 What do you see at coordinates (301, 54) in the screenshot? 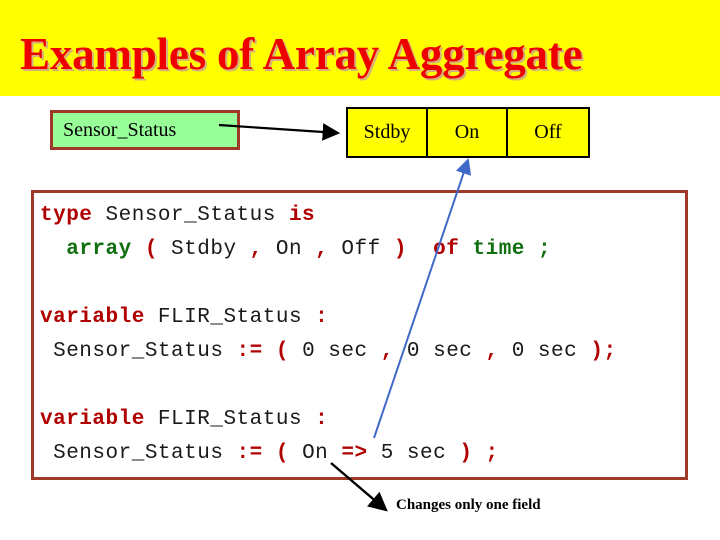
I see `page-title: Examples of Array Aggregate` at bounding box center [301, 54].